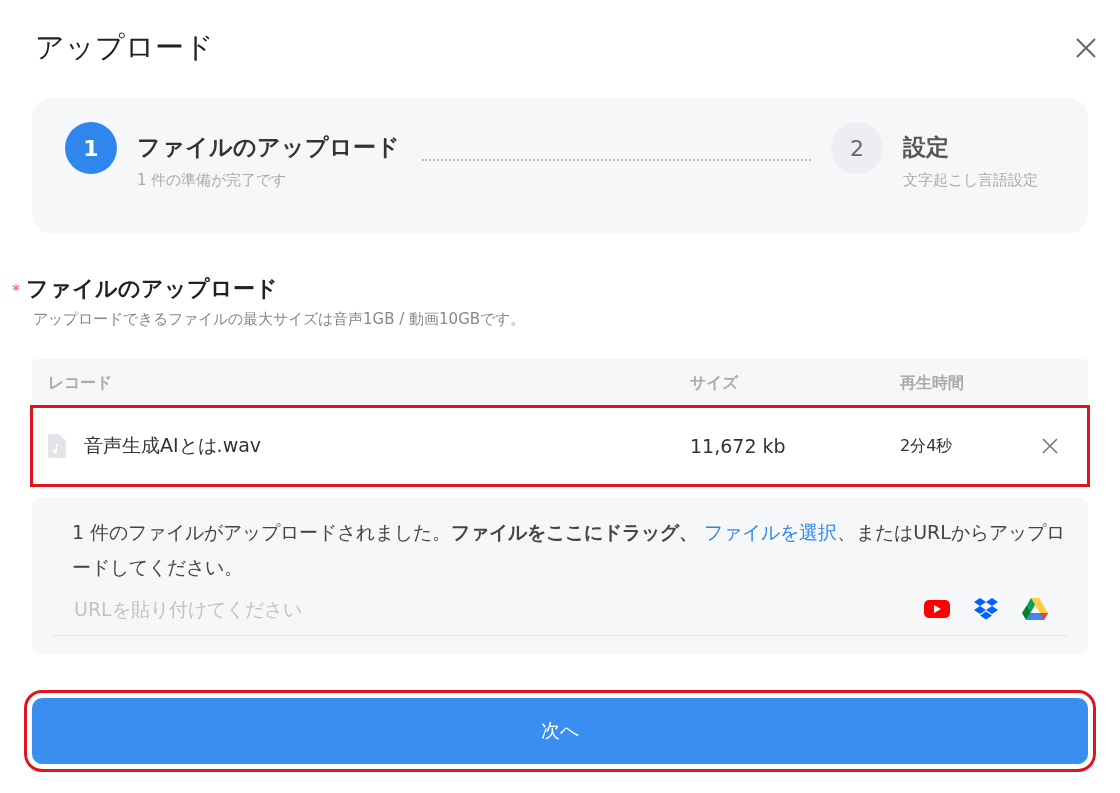 This screenshot has height=793, width=1120. What do you see at coordinates (1035, 609) in the screenshot?
I see `triangle-icon` at bounding box center [1035, 609].